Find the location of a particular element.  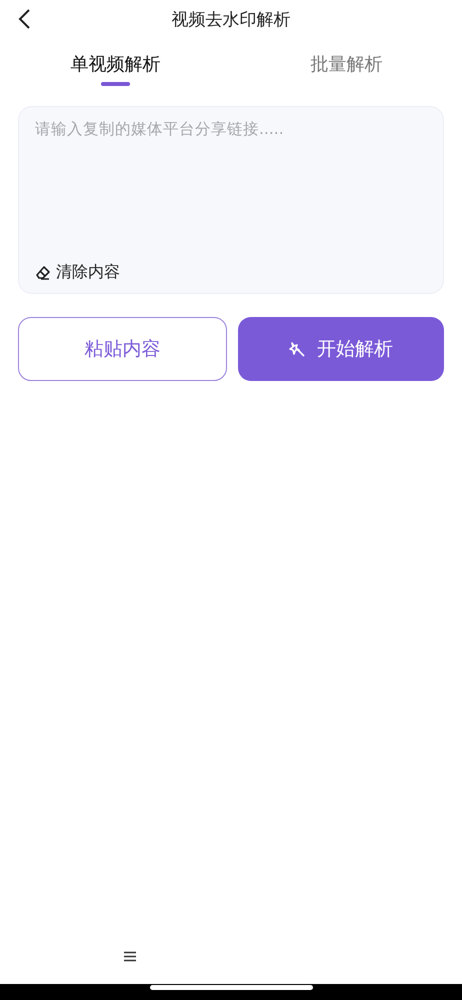

tab: 单视频解析 is located at coordinates (115, 69).